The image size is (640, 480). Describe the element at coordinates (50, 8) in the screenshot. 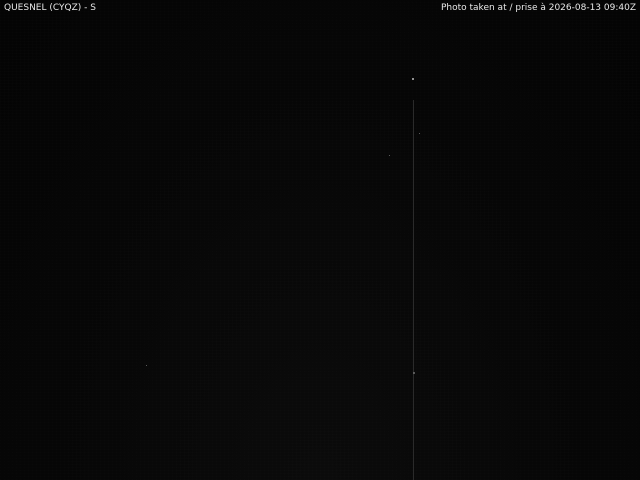

I see `station-label: QUESNEL (CYQZ) - S` at that location.